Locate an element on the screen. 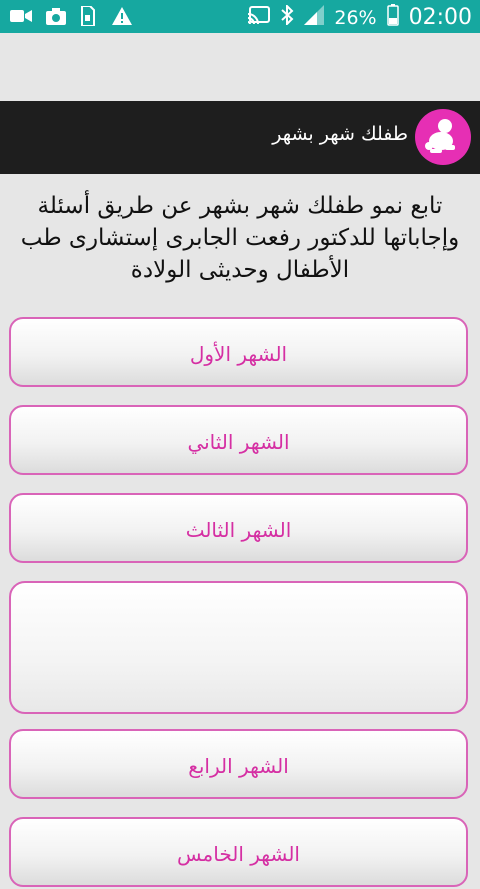 The height and width of the screenshot is (889, 480). battery-percent: 26% is located at coordinates (355, 18).